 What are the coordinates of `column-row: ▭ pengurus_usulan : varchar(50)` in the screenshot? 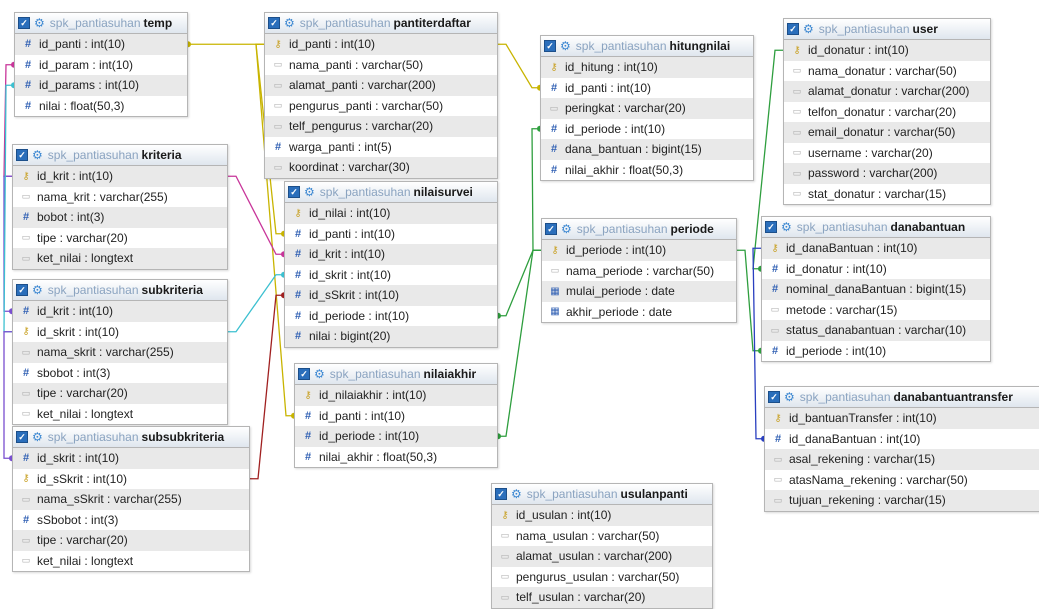 It's located at (602, 577).